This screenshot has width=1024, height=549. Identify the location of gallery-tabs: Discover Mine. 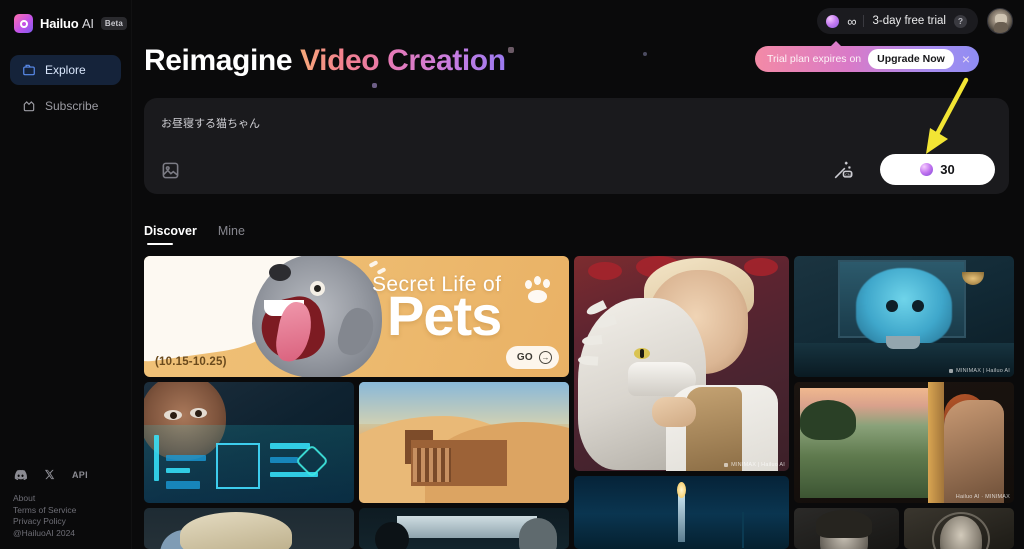
(194, 234).